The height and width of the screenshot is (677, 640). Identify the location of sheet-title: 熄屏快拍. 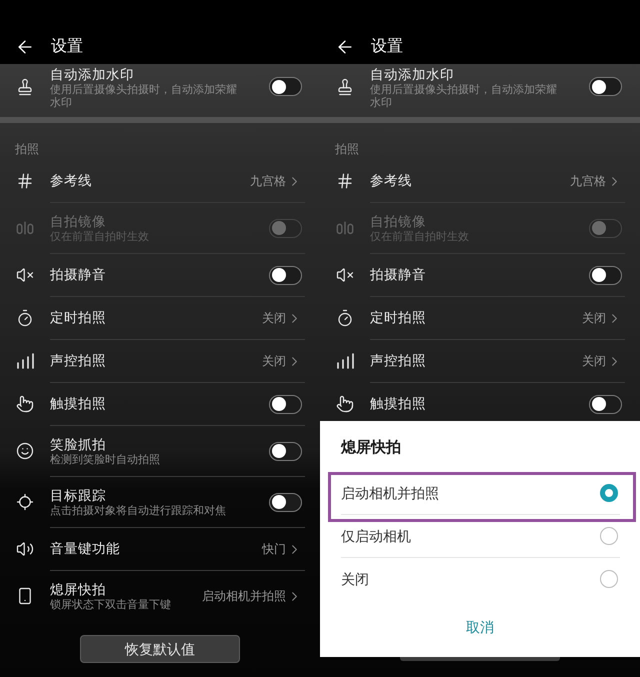
(371, 448).